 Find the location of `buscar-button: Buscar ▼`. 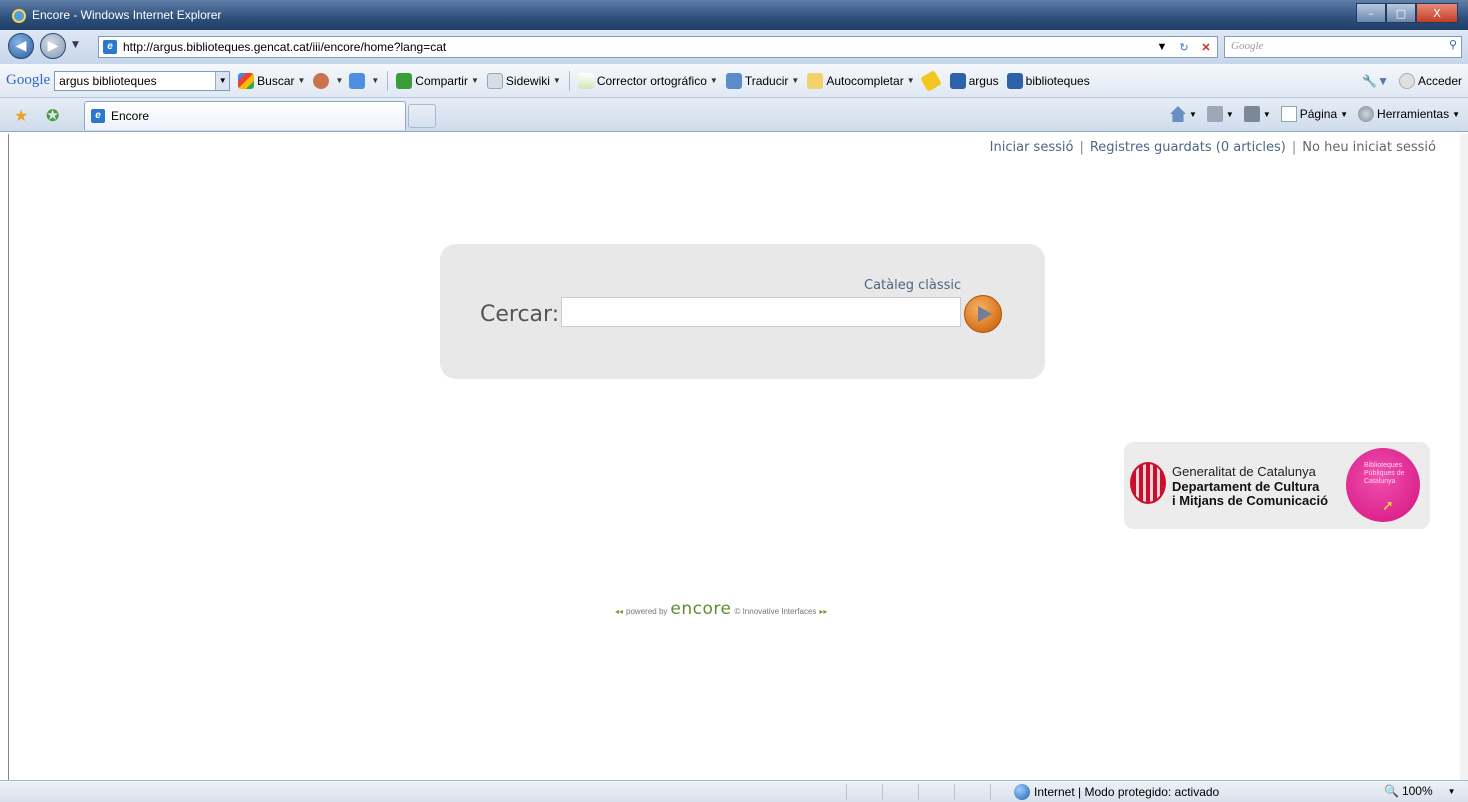

buscar-button: Buscar ▼ is located at coordinates (271, 80).